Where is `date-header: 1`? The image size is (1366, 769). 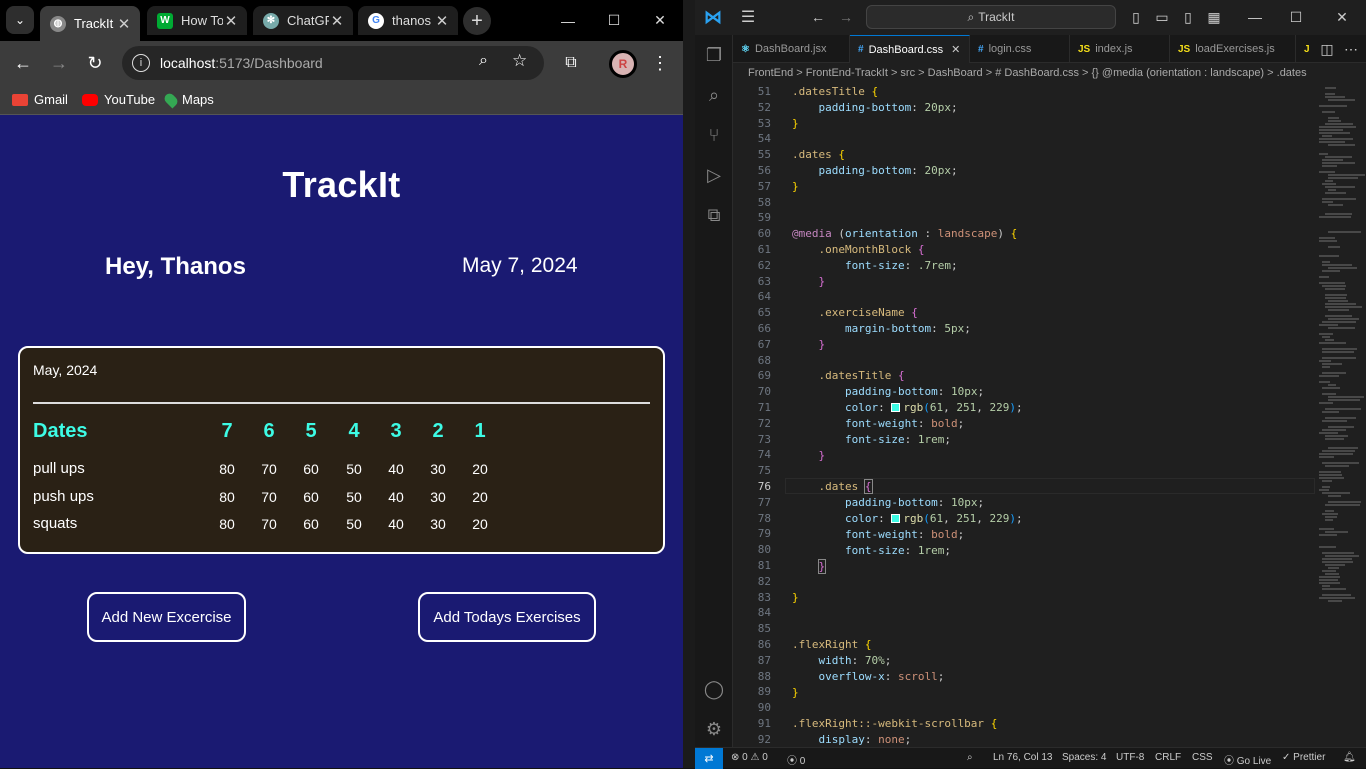
date-header: 1 is located at coordinates (480, 431).